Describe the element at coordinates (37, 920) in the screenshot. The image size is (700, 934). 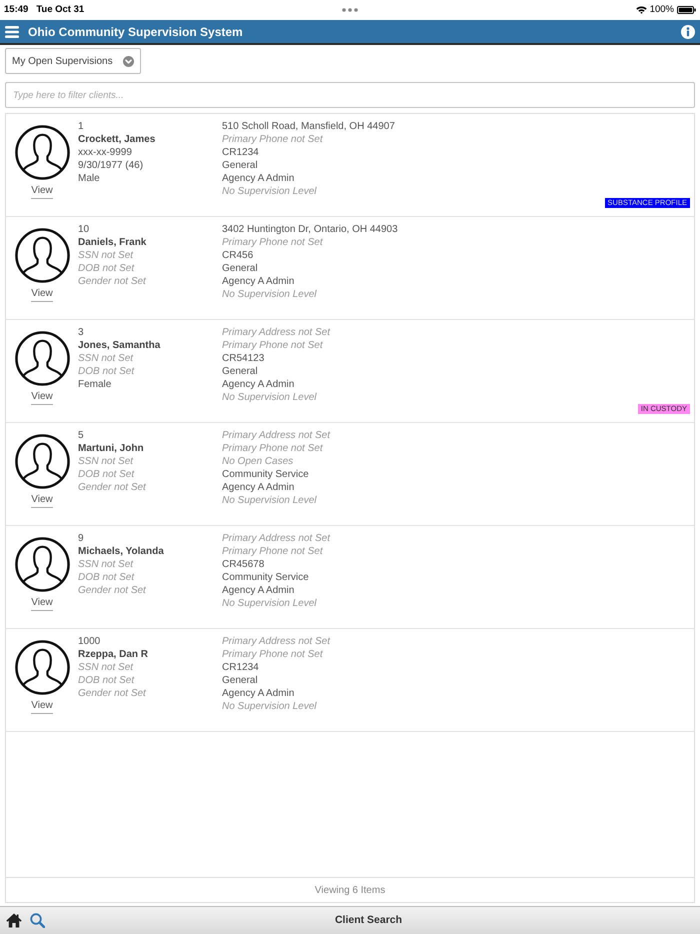
I see `search-icon` at that location.